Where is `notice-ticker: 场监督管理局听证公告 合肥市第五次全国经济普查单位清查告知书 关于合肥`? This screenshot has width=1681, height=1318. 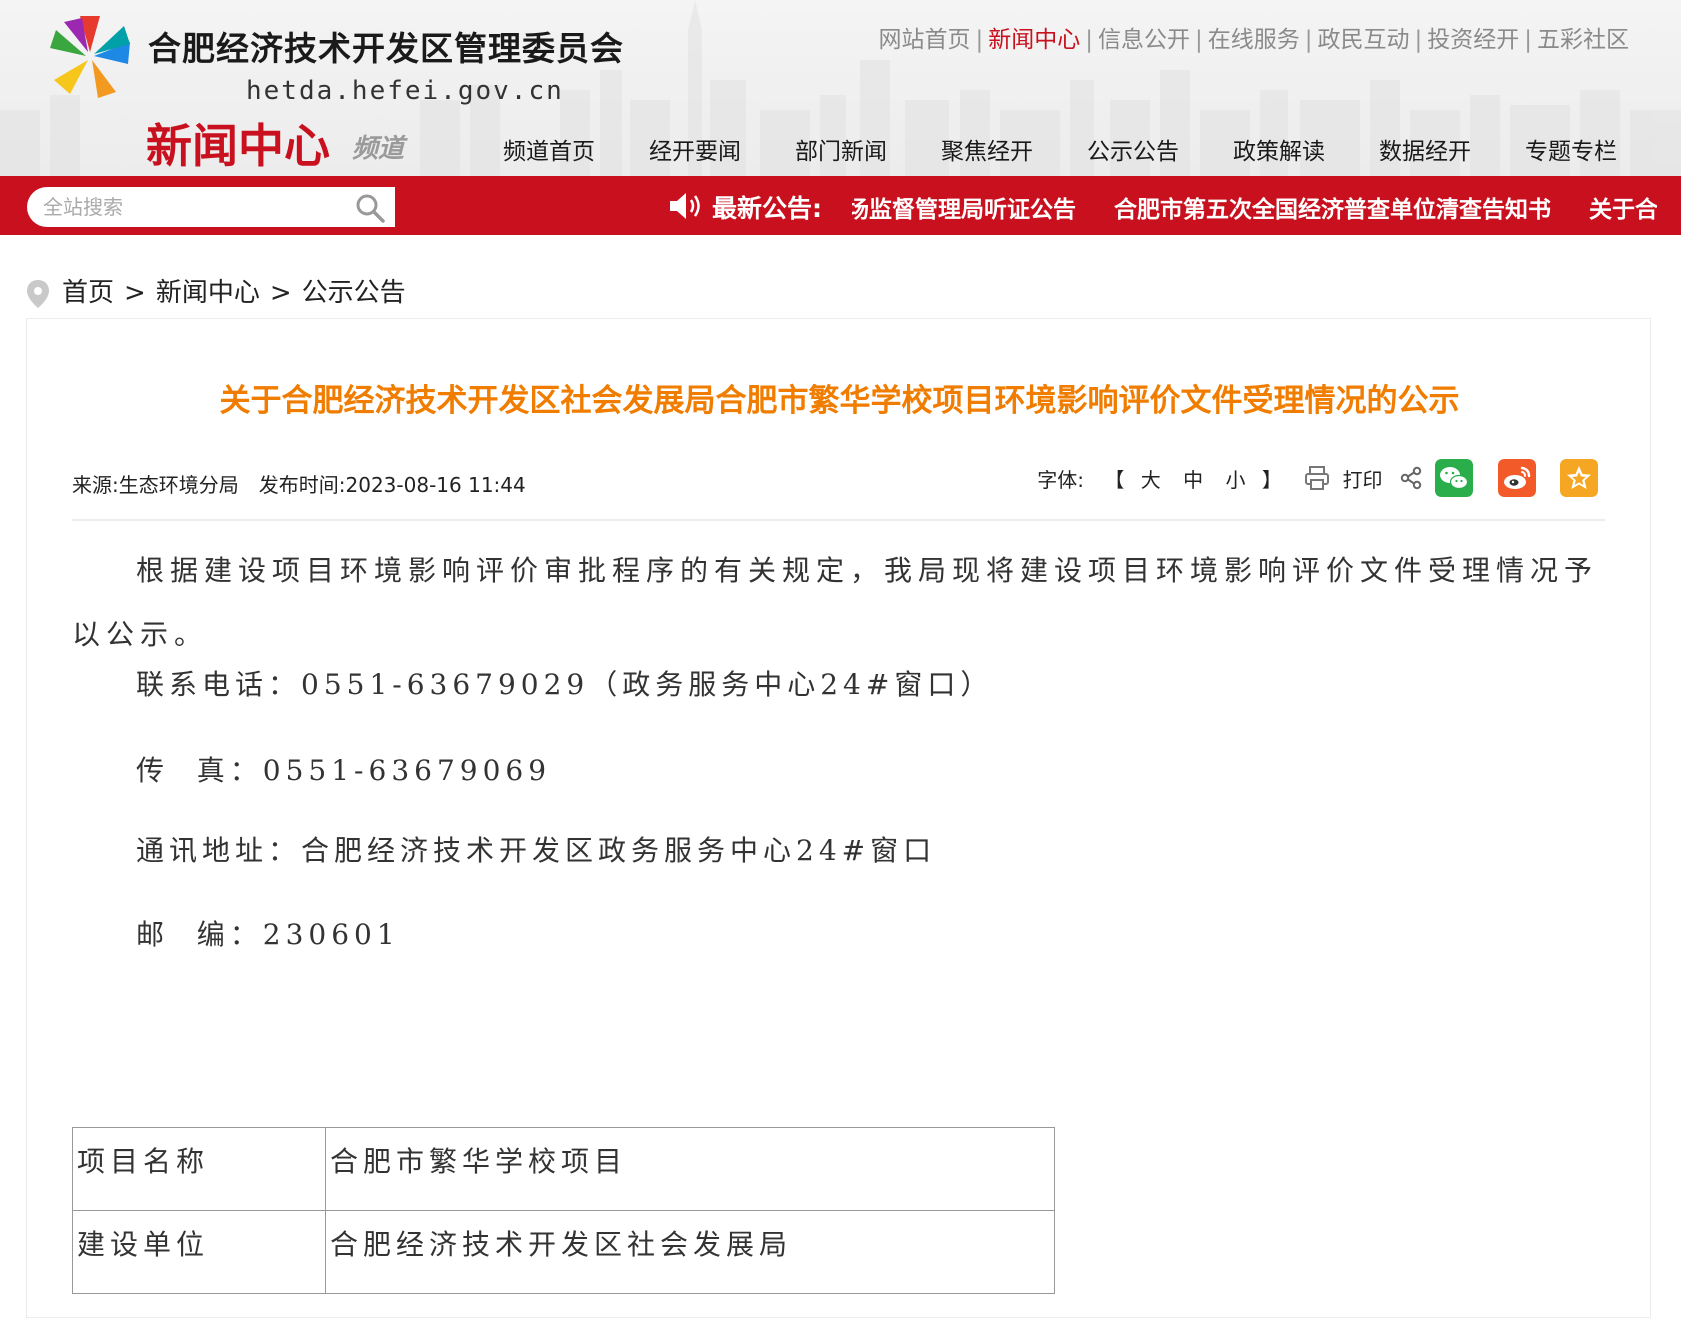
notice-ticker: 场监督管理局听证公告 合肥市第五次全国经济普查单位清查告知书 关于合肥 is located at coordinates (1254, 205).